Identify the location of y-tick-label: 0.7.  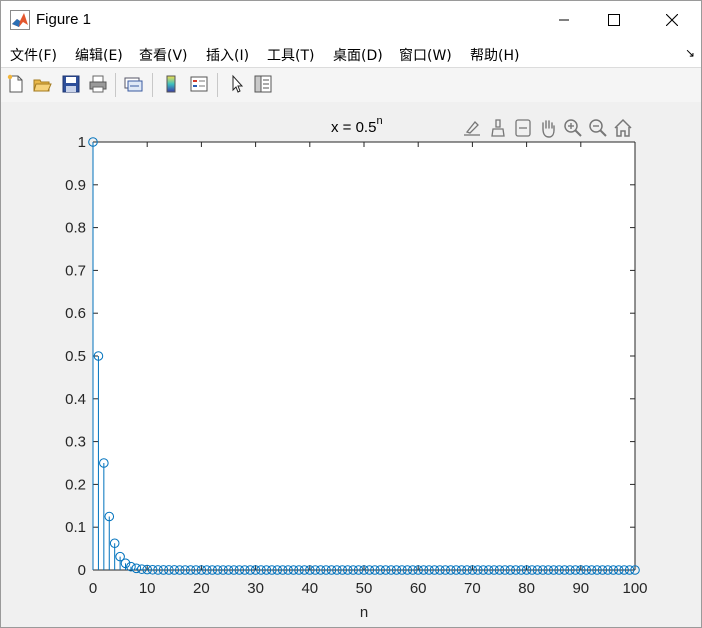
(75, 270).